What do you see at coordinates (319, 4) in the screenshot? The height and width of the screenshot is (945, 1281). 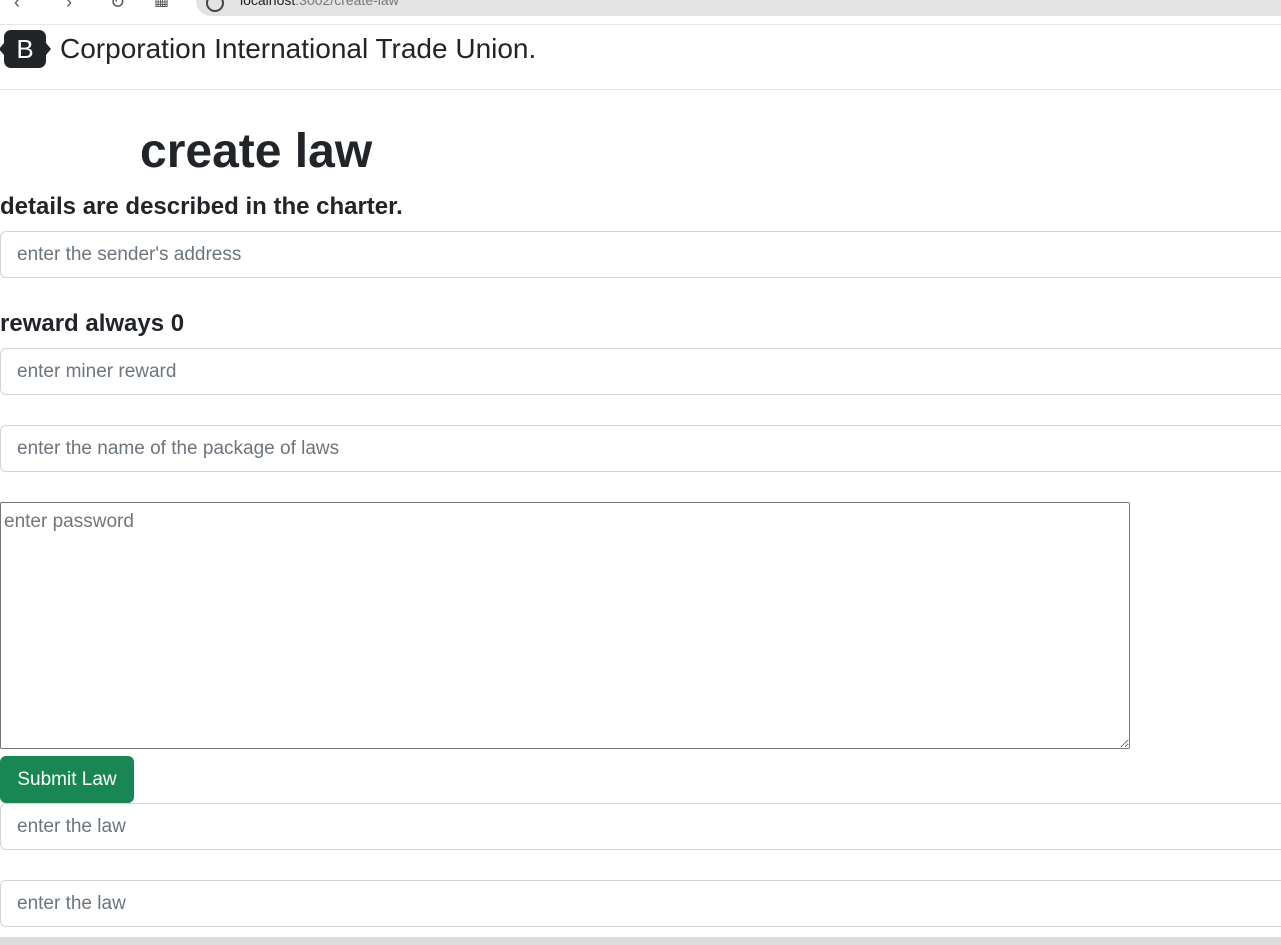 I see `url-text: localhost:3002/create-law` at bounding box center [319, 4].